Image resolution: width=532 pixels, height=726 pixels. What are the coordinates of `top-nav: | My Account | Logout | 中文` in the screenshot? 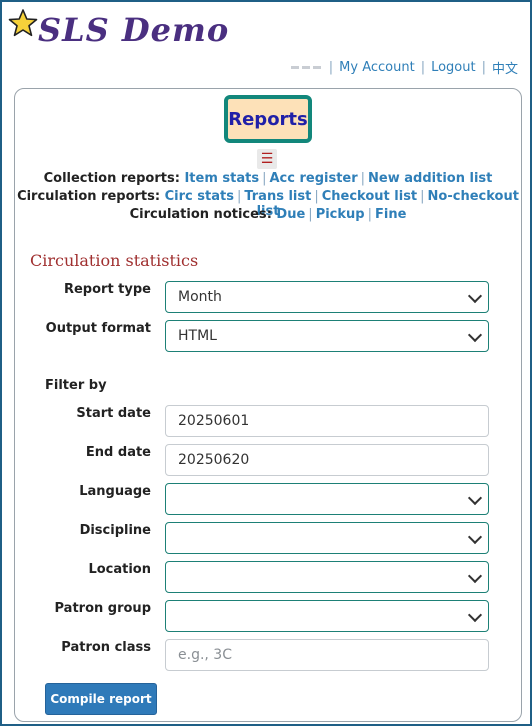 It's located at (404, 67).